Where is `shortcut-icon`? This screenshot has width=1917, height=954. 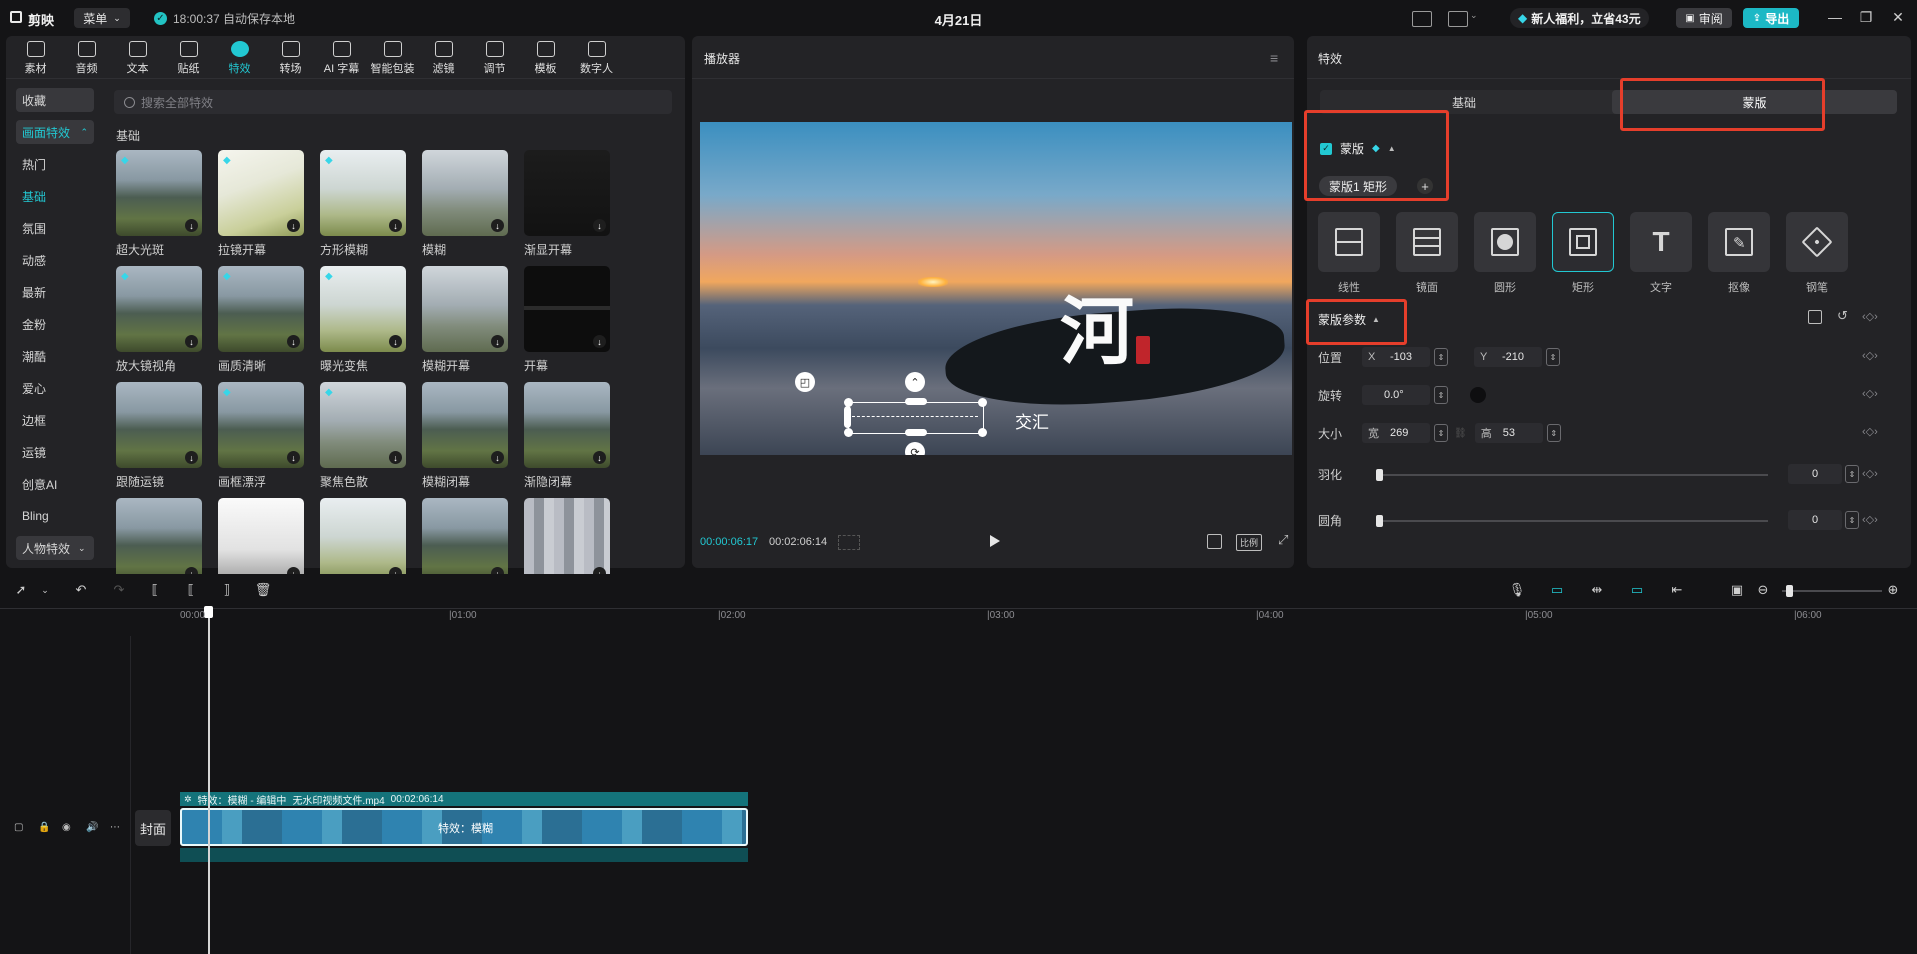 shortcut-icon is located at coordinates (1422, 19).